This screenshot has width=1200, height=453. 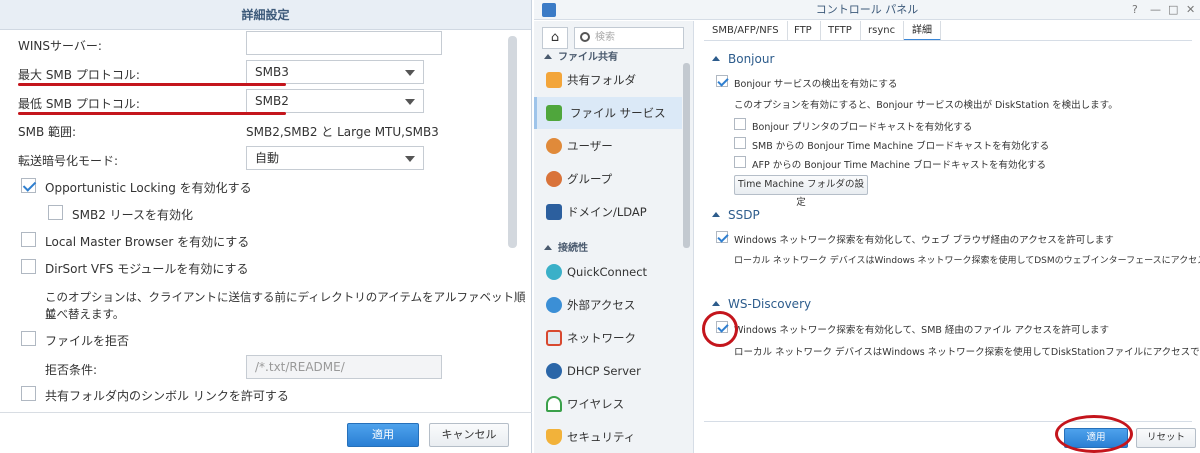 I want to click on sidebar-item-label: ユーザー, so click(x=590, y=146).